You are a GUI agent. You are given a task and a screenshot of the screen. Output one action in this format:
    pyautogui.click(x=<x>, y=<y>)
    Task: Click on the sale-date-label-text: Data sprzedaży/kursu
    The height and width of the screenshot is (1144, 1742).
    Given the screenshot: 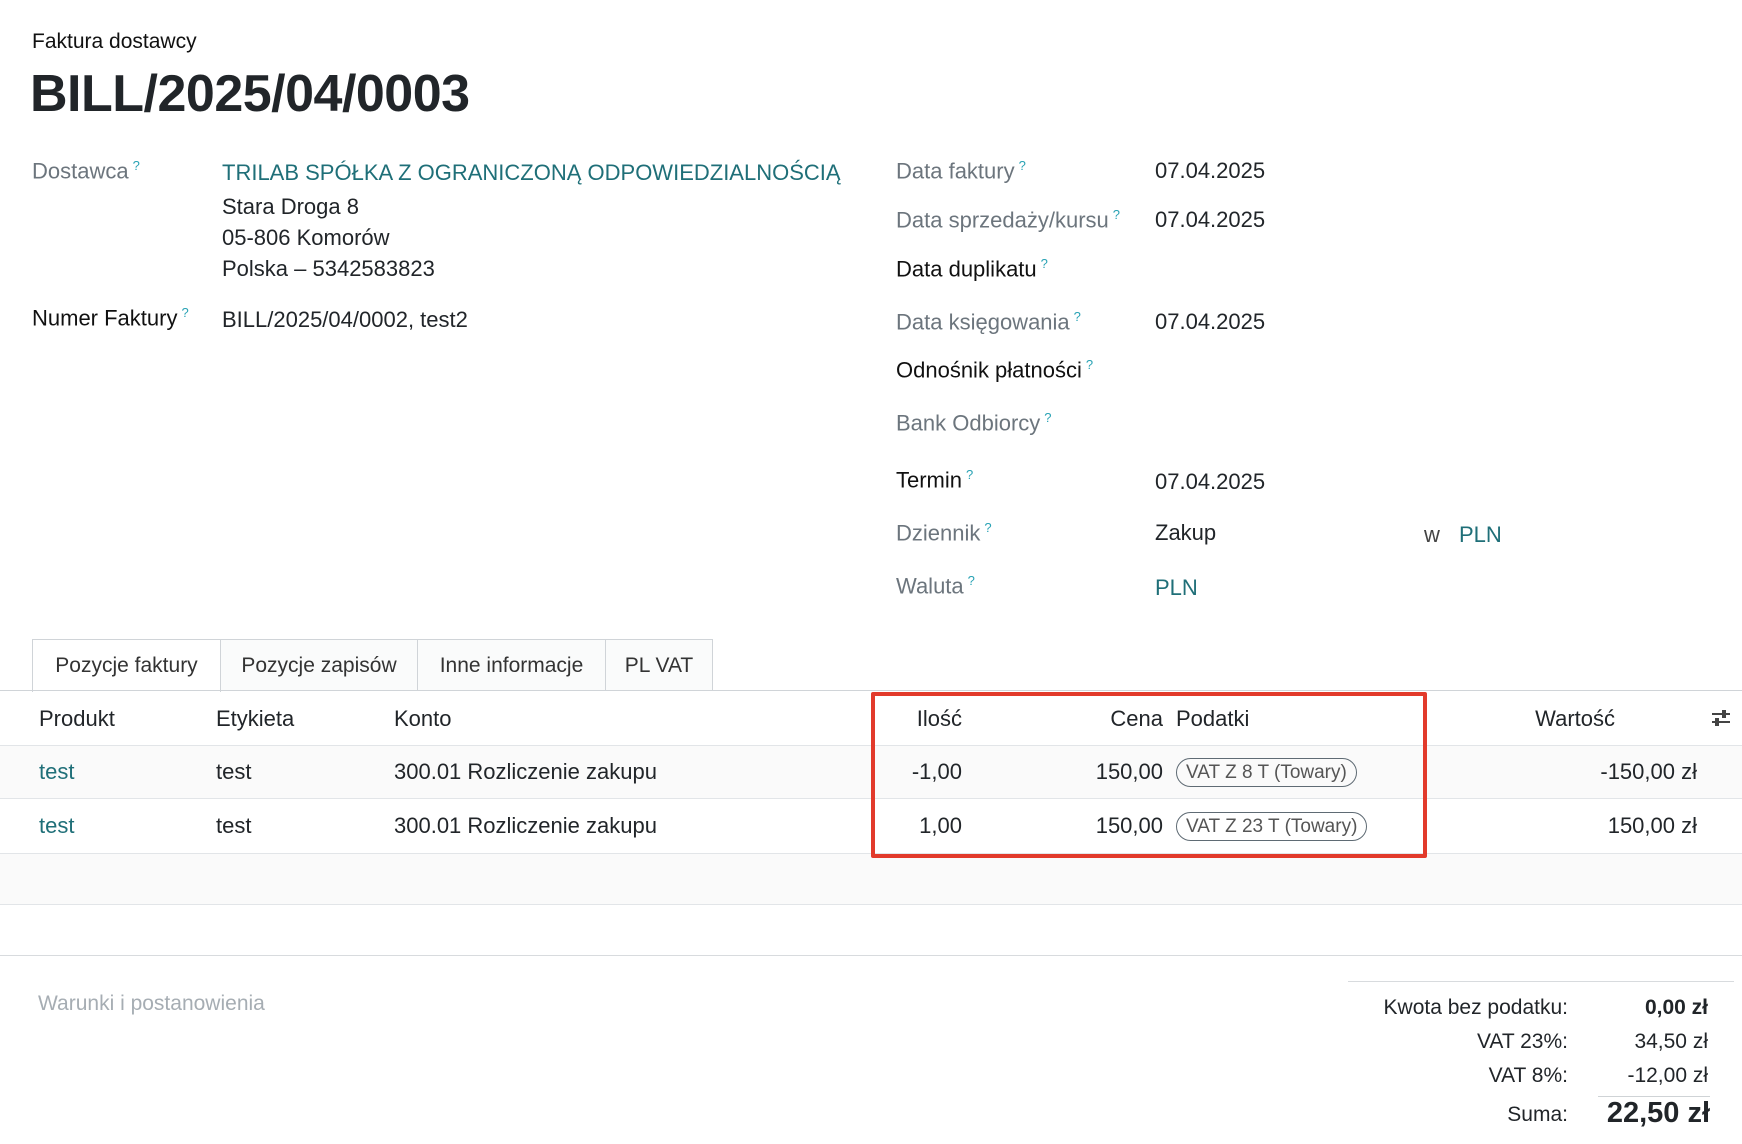 What is the action you would take?
    pyautogui.click(x=1002, y=220)
    